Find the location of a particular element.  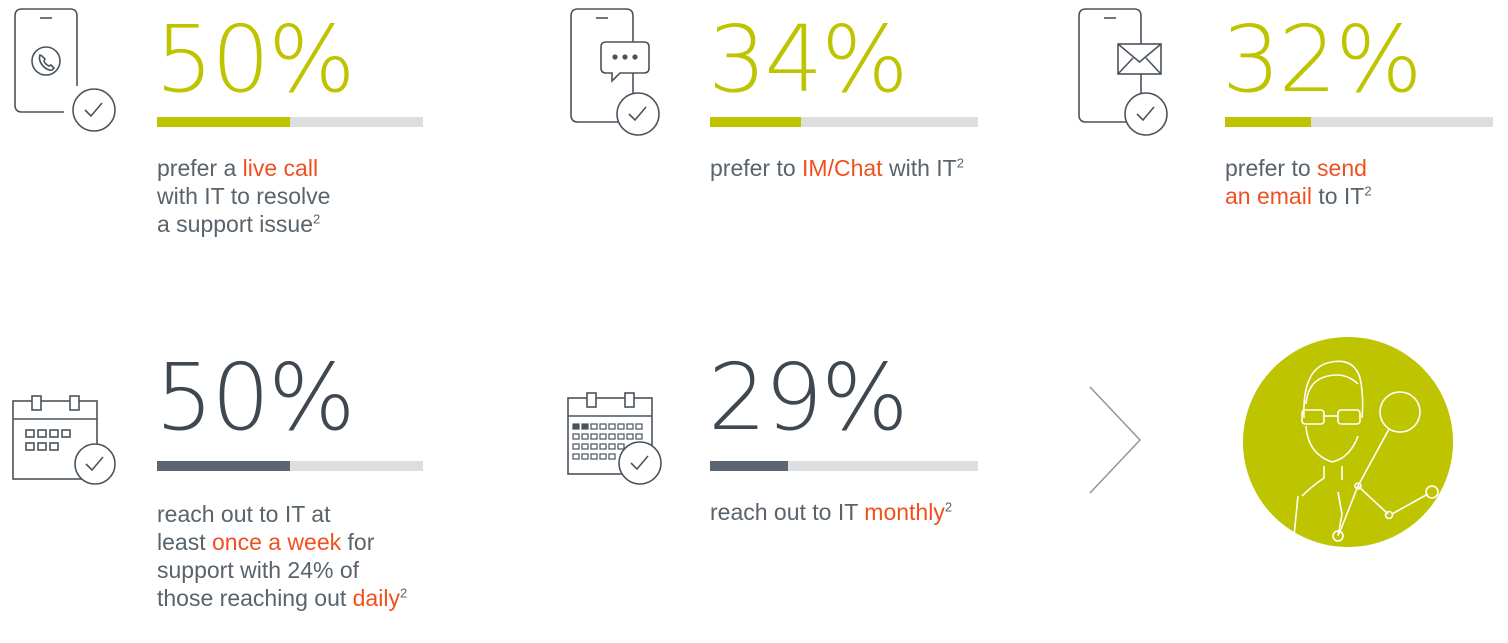

description-text: reach out to IT at is located at coordinates (244, 514).